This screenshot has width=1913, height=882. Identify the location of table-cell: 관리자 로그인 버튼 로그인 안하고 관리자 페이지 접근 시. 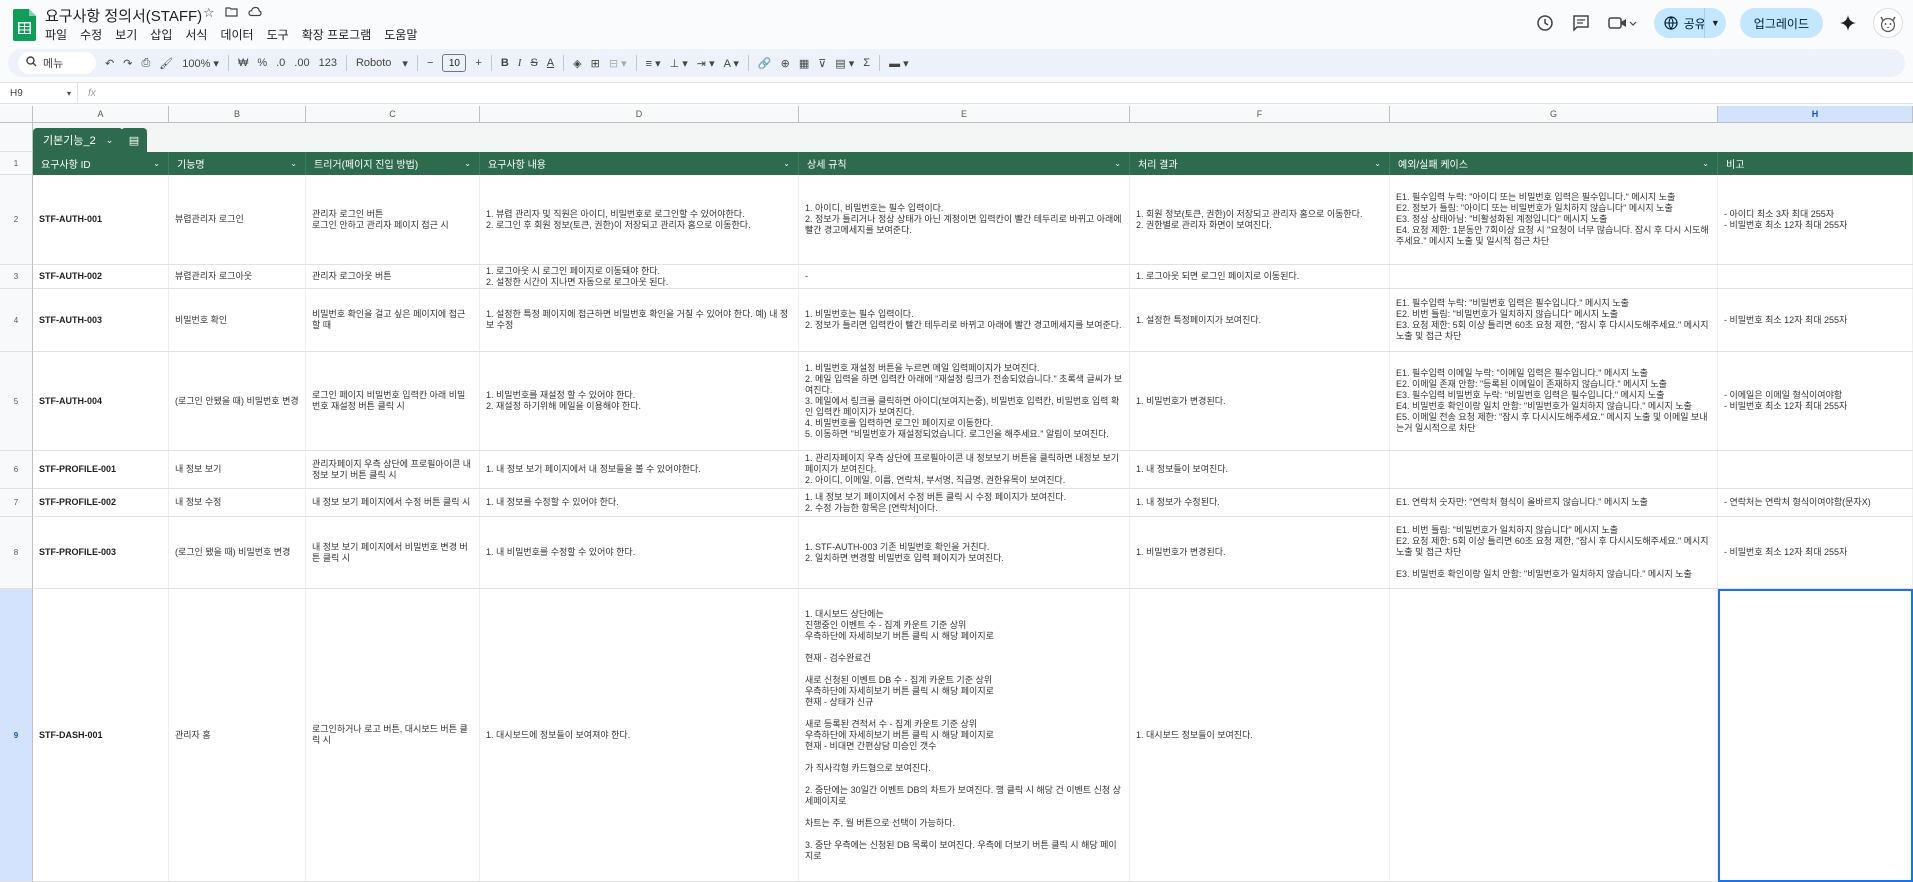
(393, 219).